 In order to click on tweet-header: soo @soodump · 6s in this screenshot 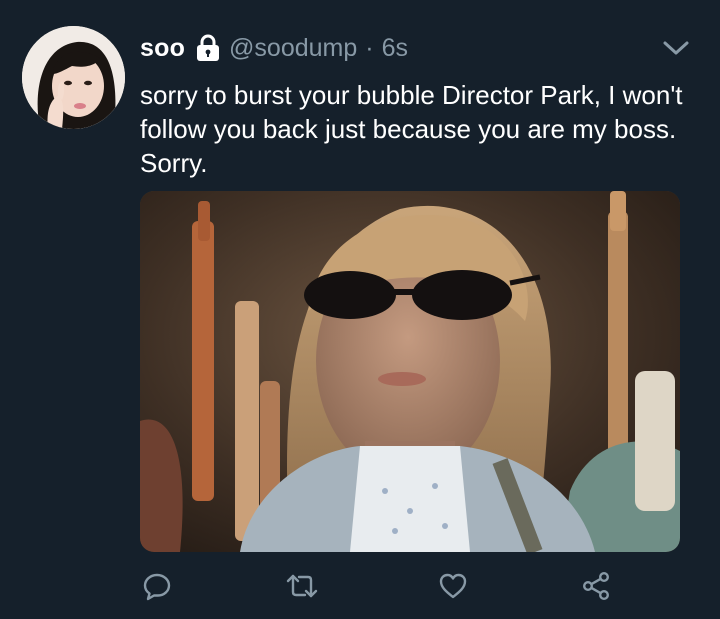, I will do `click(274, 48)`.